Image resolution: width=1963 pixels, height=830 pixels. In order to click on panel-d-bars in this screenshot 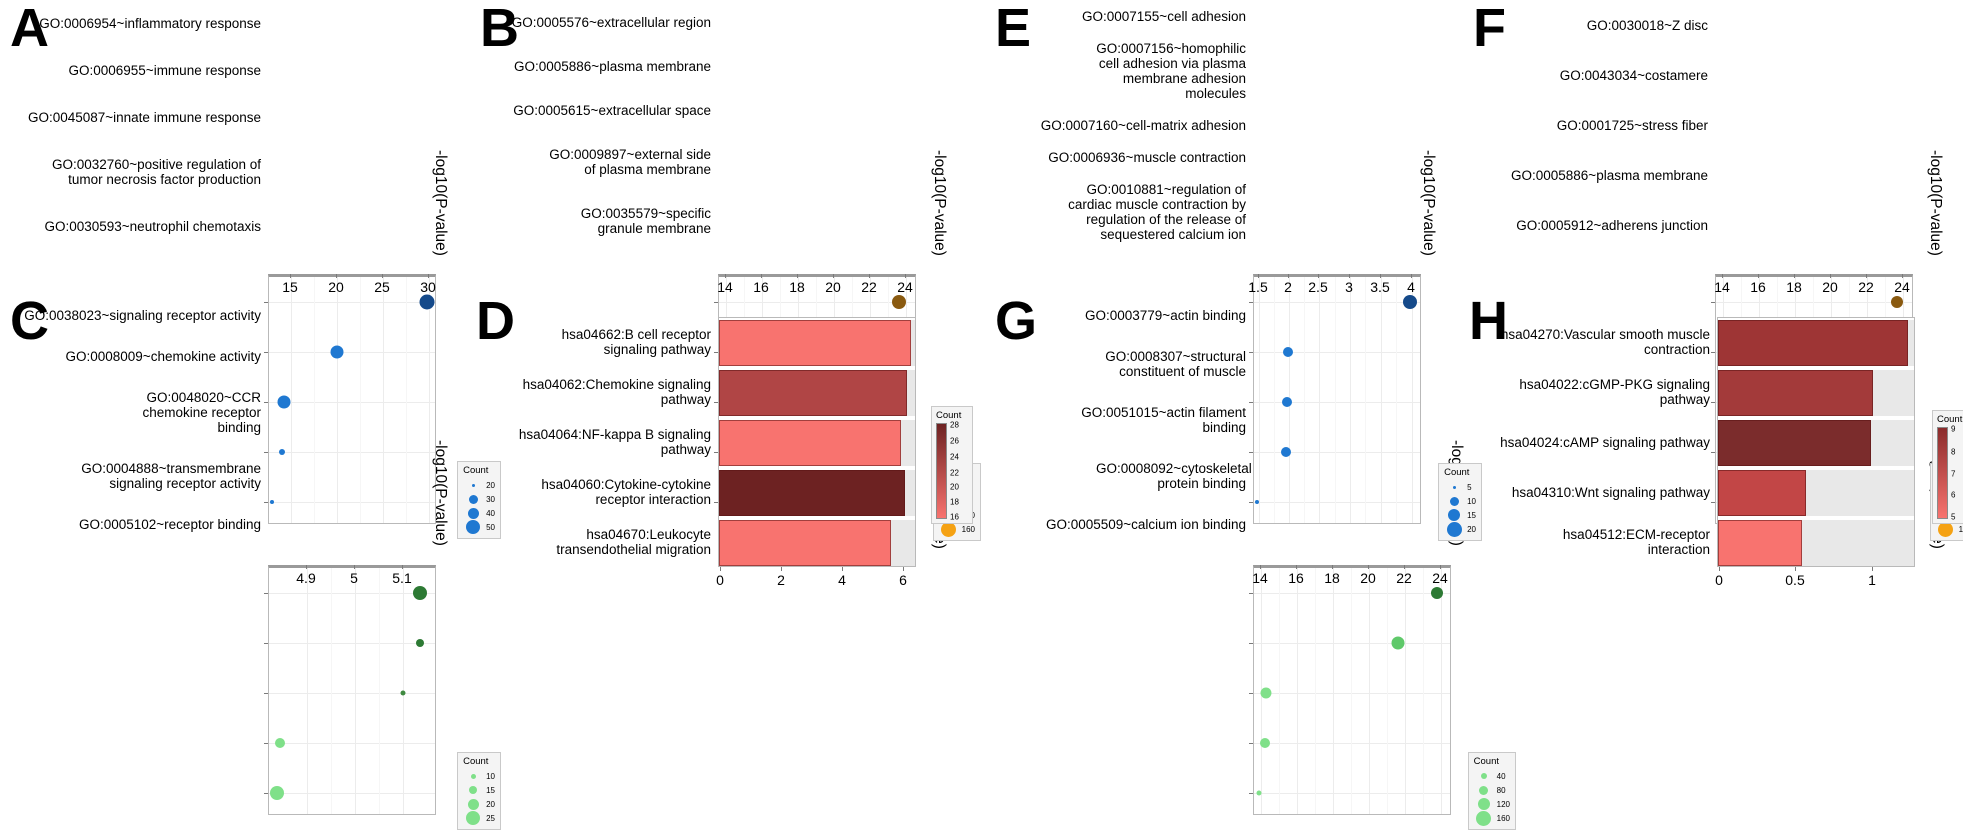, I will do `click(817, 442)`.